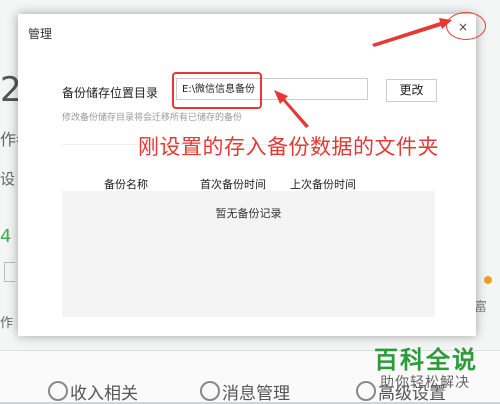 The image size is (500, 404). I want to click on arrow-to-close-icon, so click(412, 32).